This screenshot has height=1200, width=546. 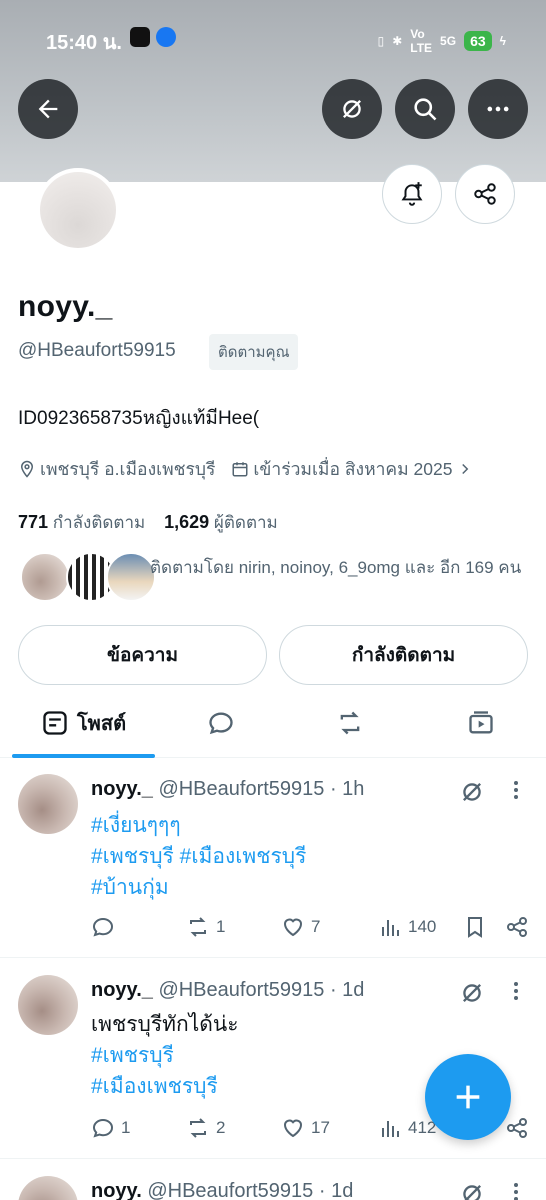 I want to click on vibrate-icon: ▯, so click(x=381, y=41).